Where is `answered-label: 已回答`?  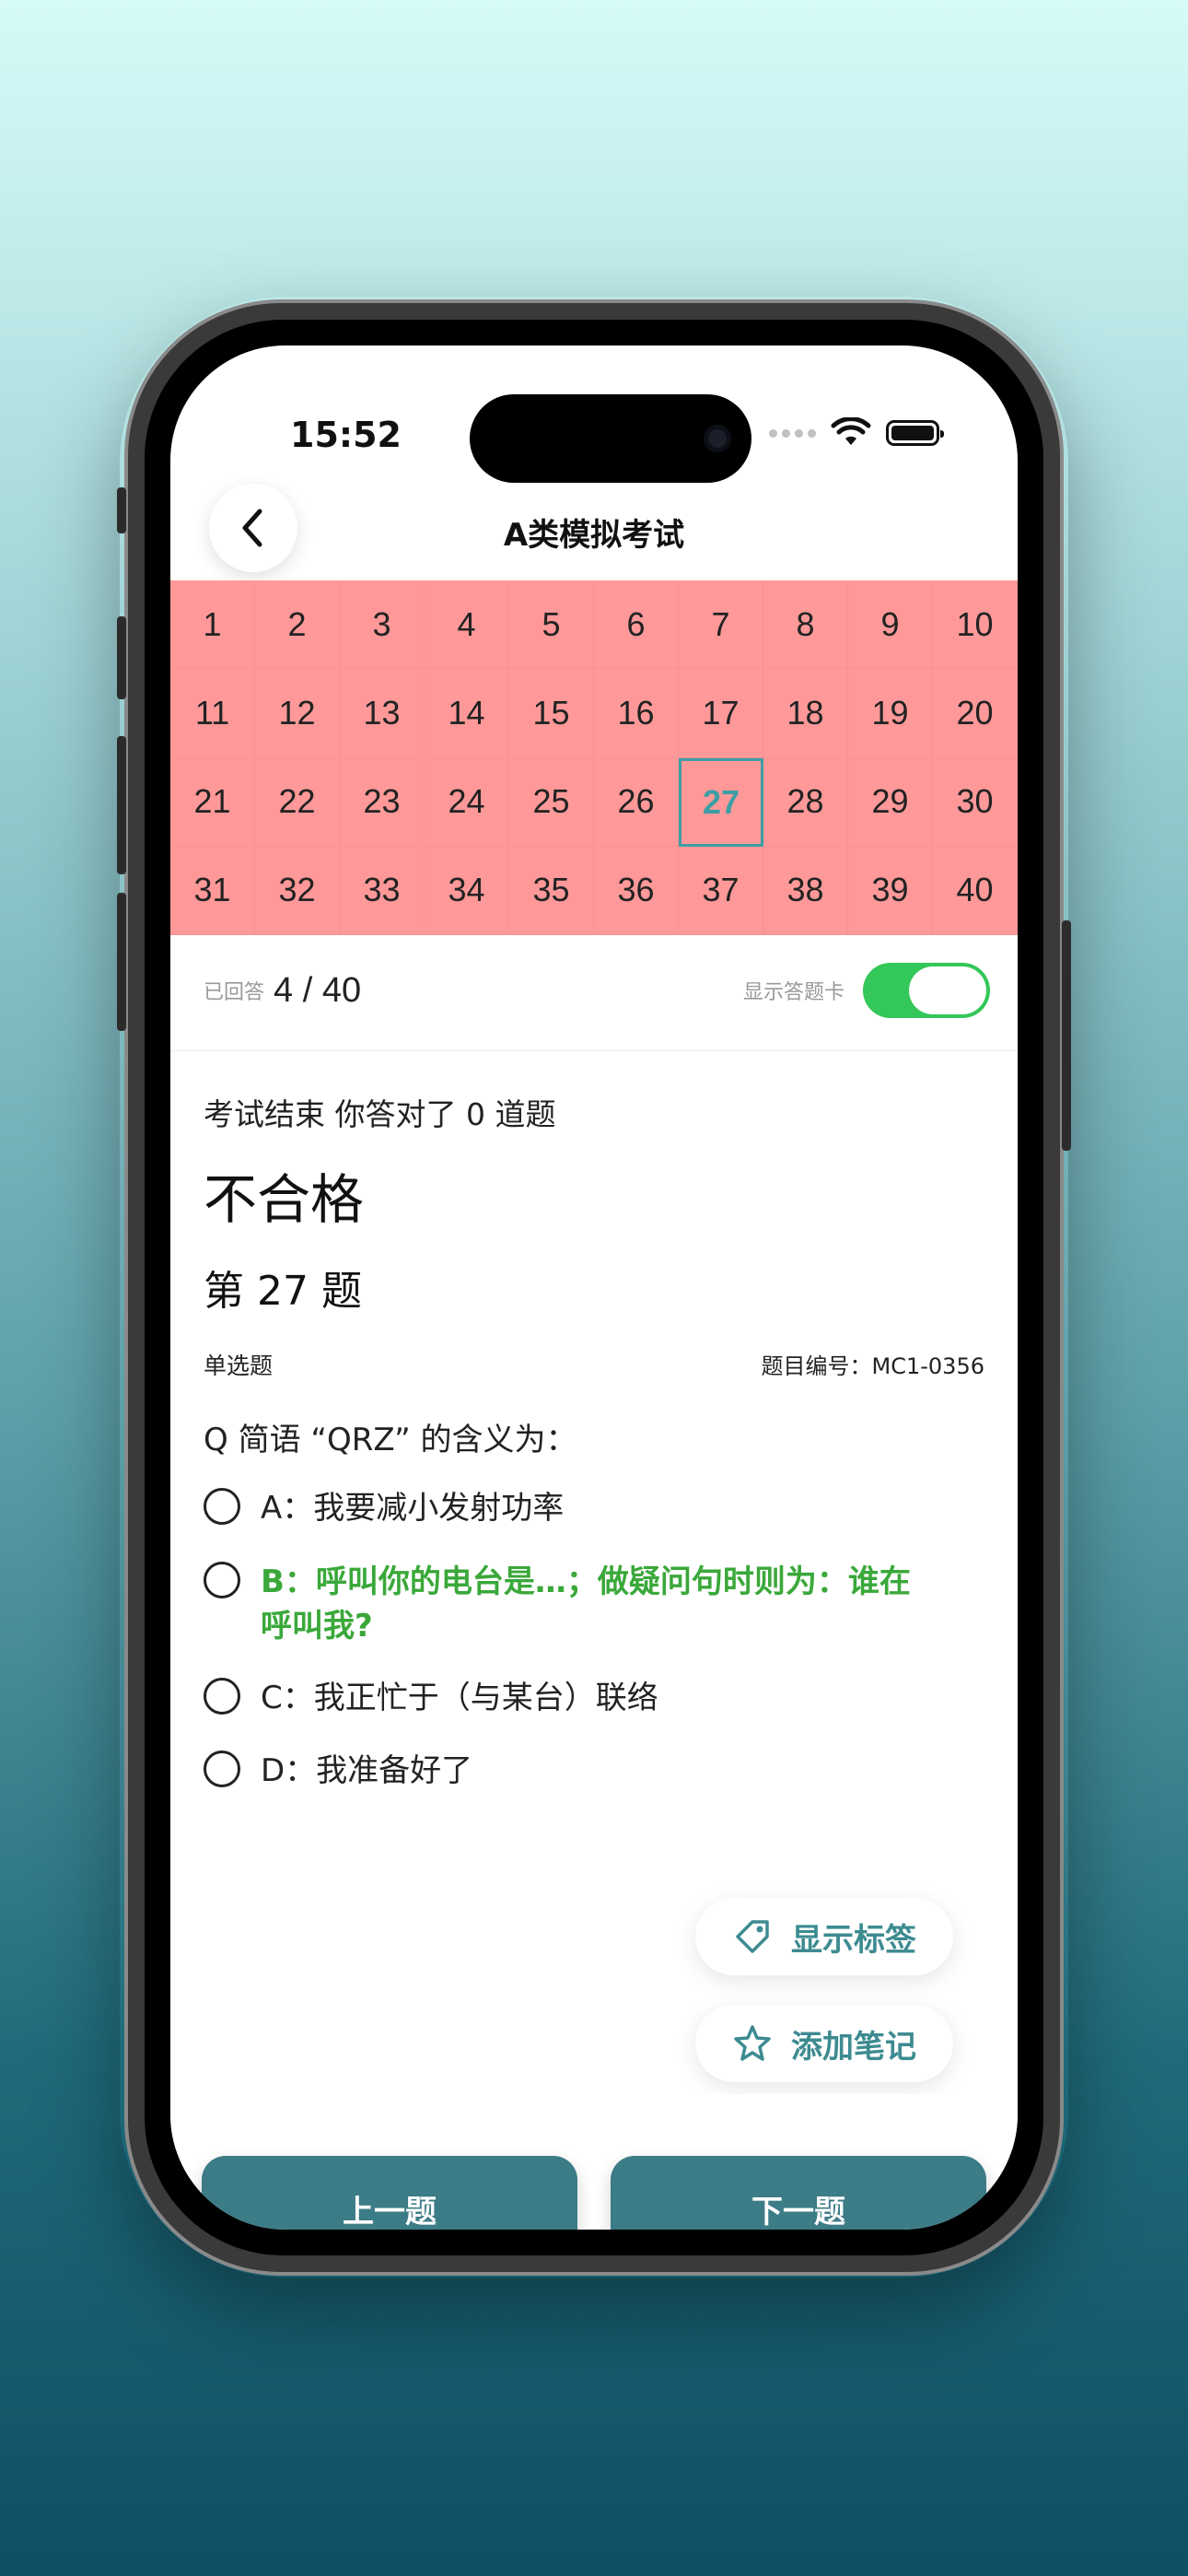
answered-label: 已回答 is located at coordinates (234, 993).